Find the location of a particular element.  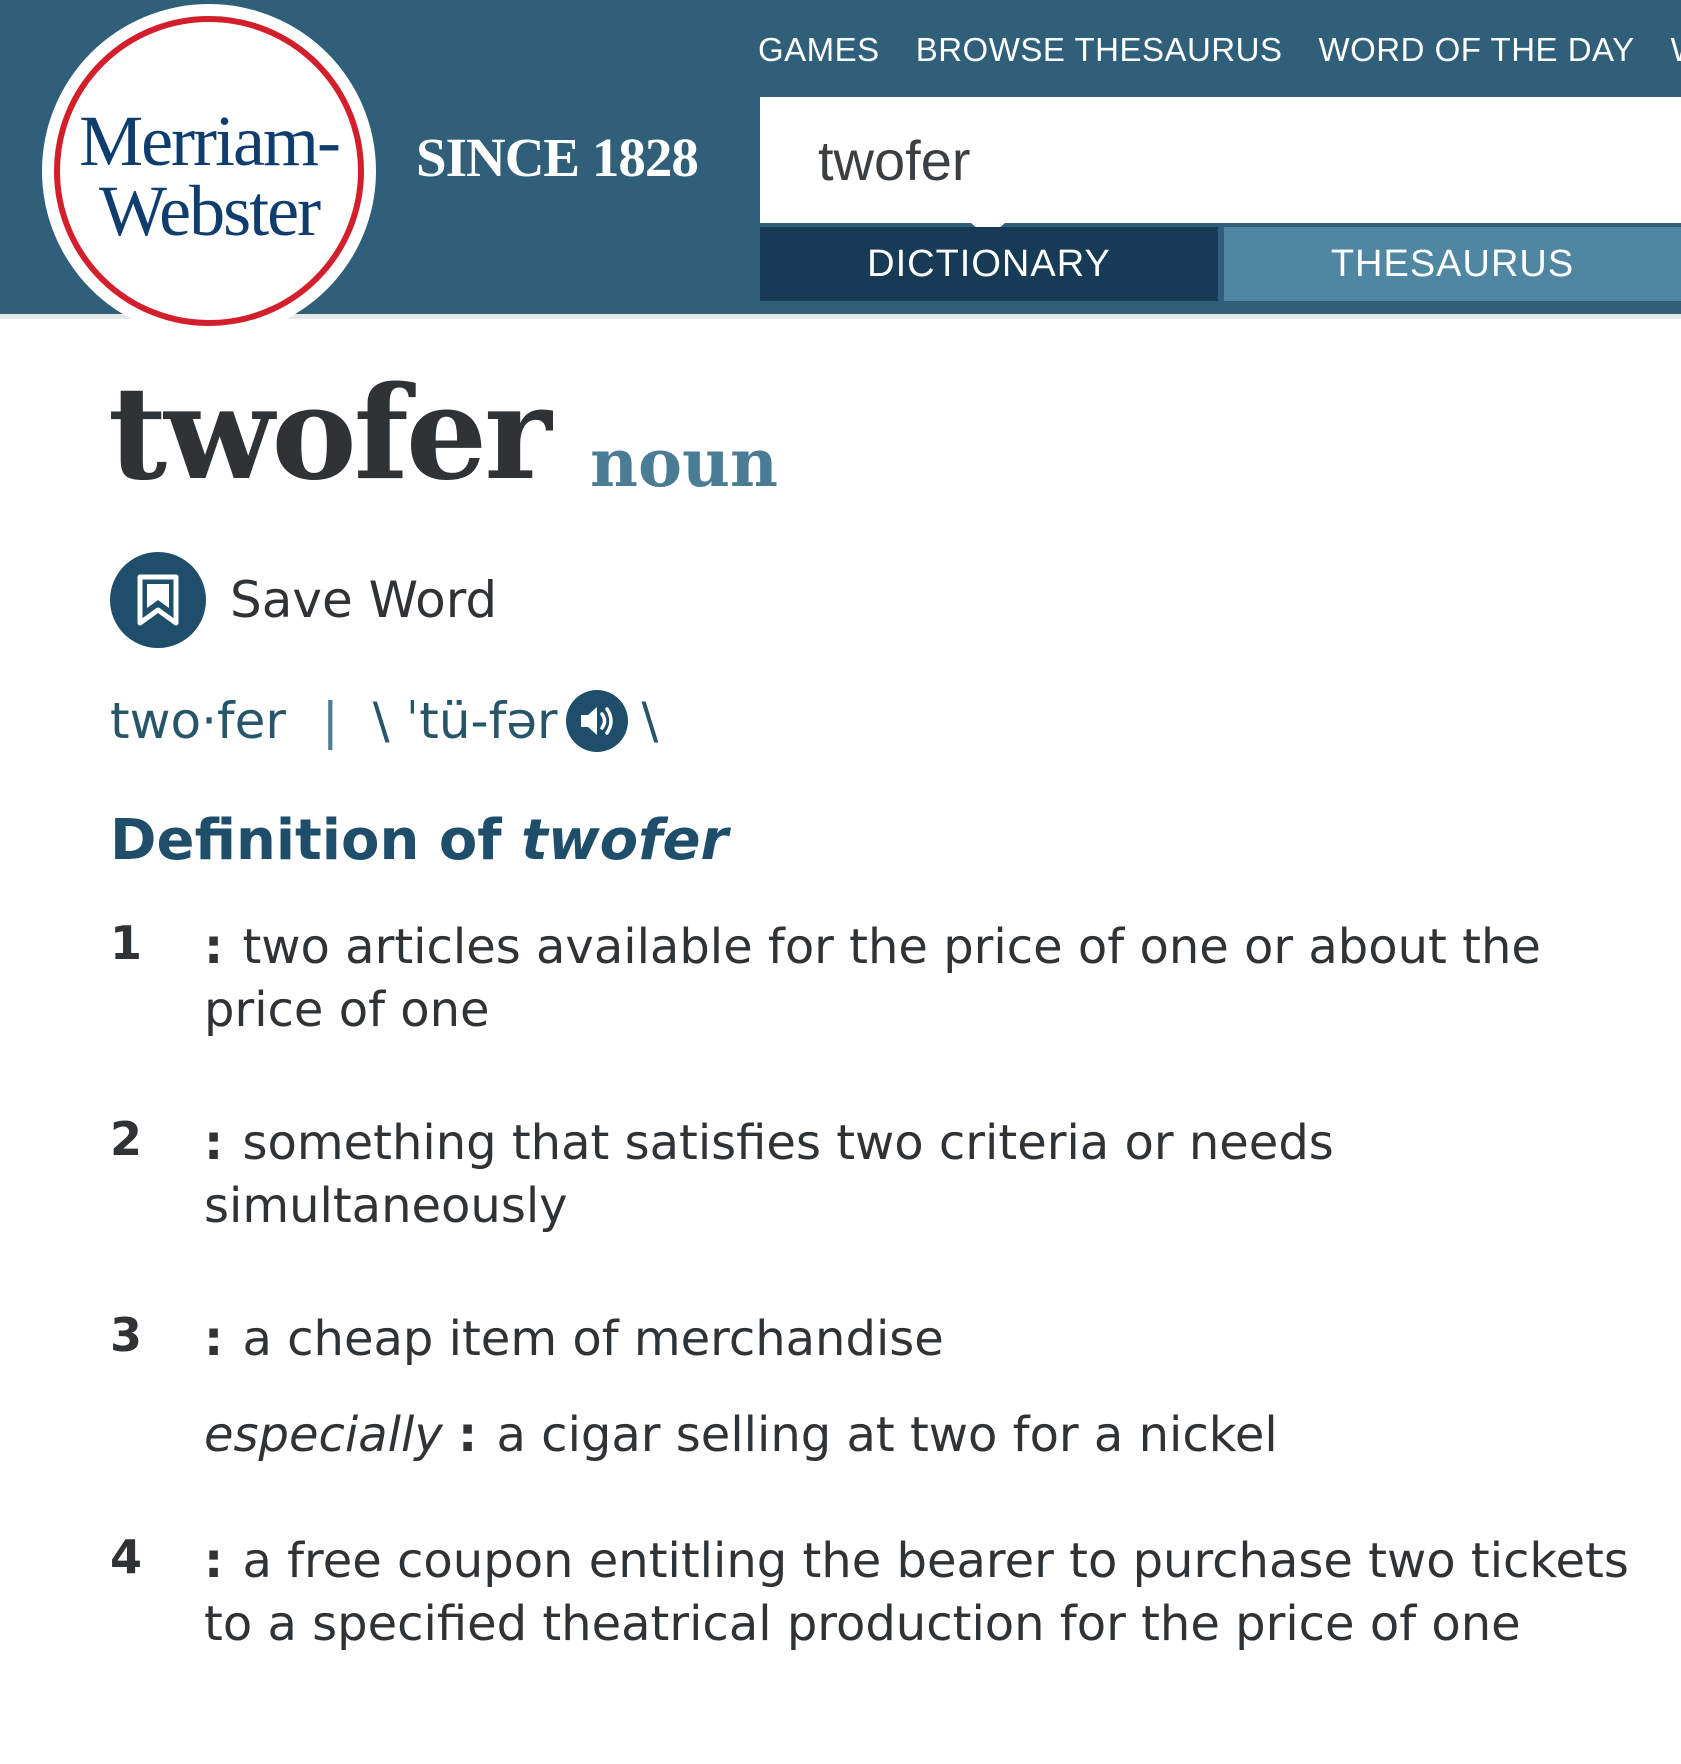

part-of-speech: noun is located at coordinates (684, 463).